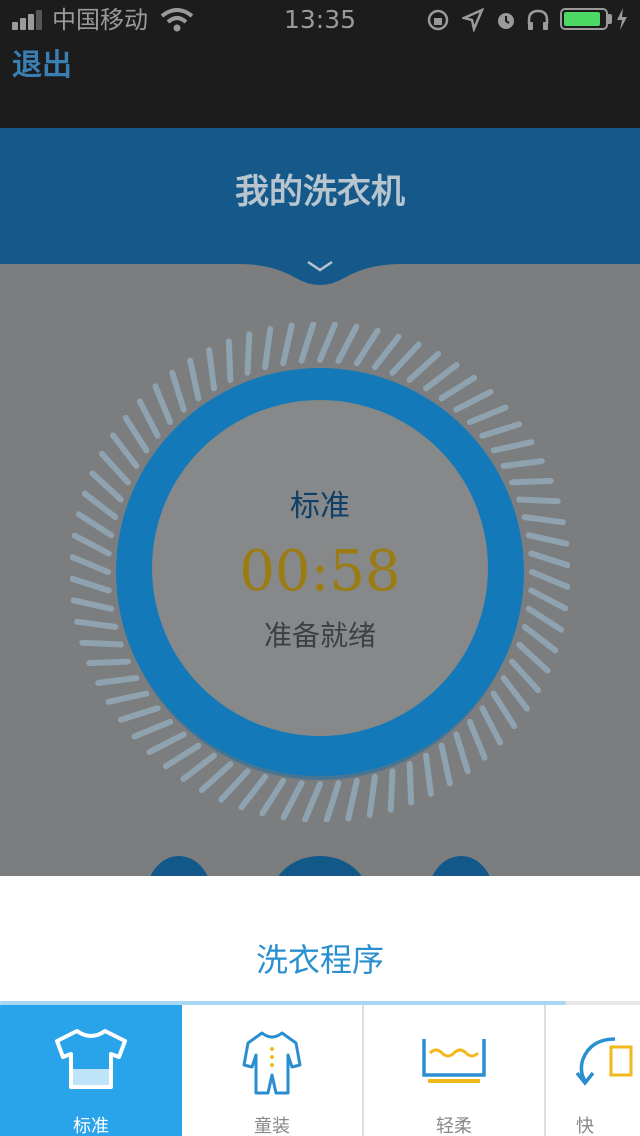 The image size is (640, 1136). Describe the element at coordinates (91, 1126) in the screenshot. I see `program-label: 标准` at that location.